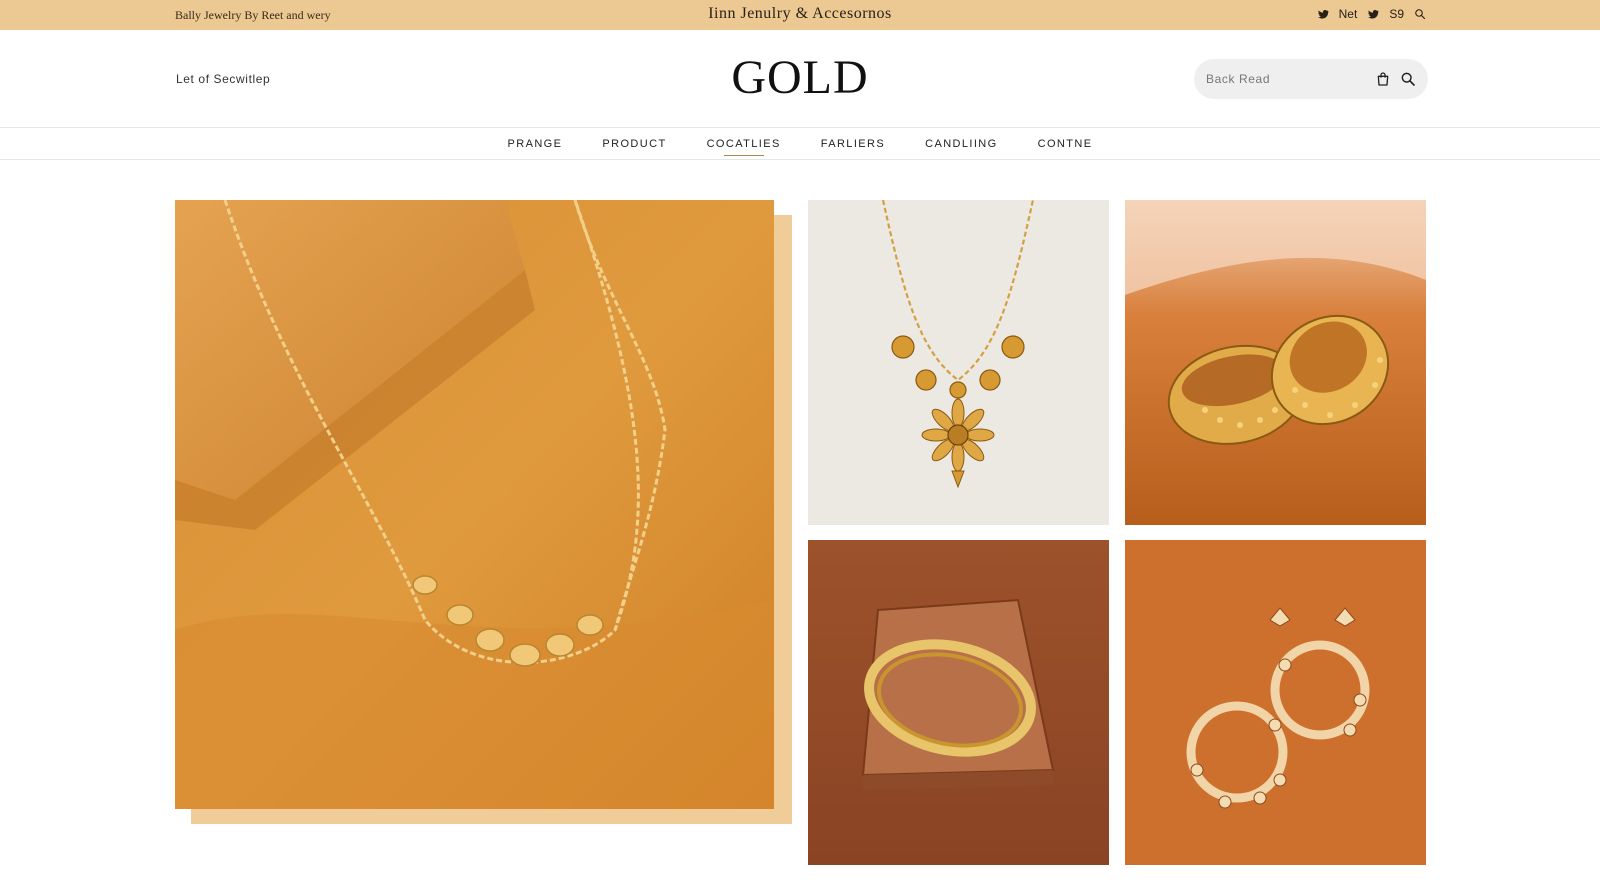 Image resolution: width=1600 pixels, height=896 pixels. What do you see at coordinates (1065, 144) in the screenshot?
I see `nav-item-contne: CONTNE` at bounding box center [1065, 144].